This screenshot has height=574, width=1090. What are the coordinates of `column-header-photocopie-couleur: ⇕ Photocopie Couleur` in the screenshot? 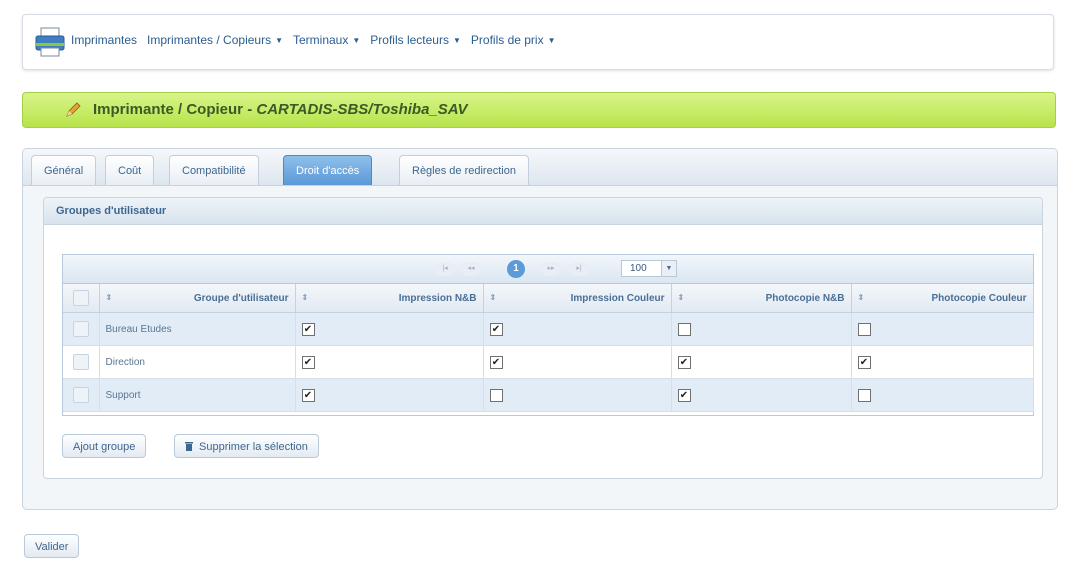 It's located at (942, 298).